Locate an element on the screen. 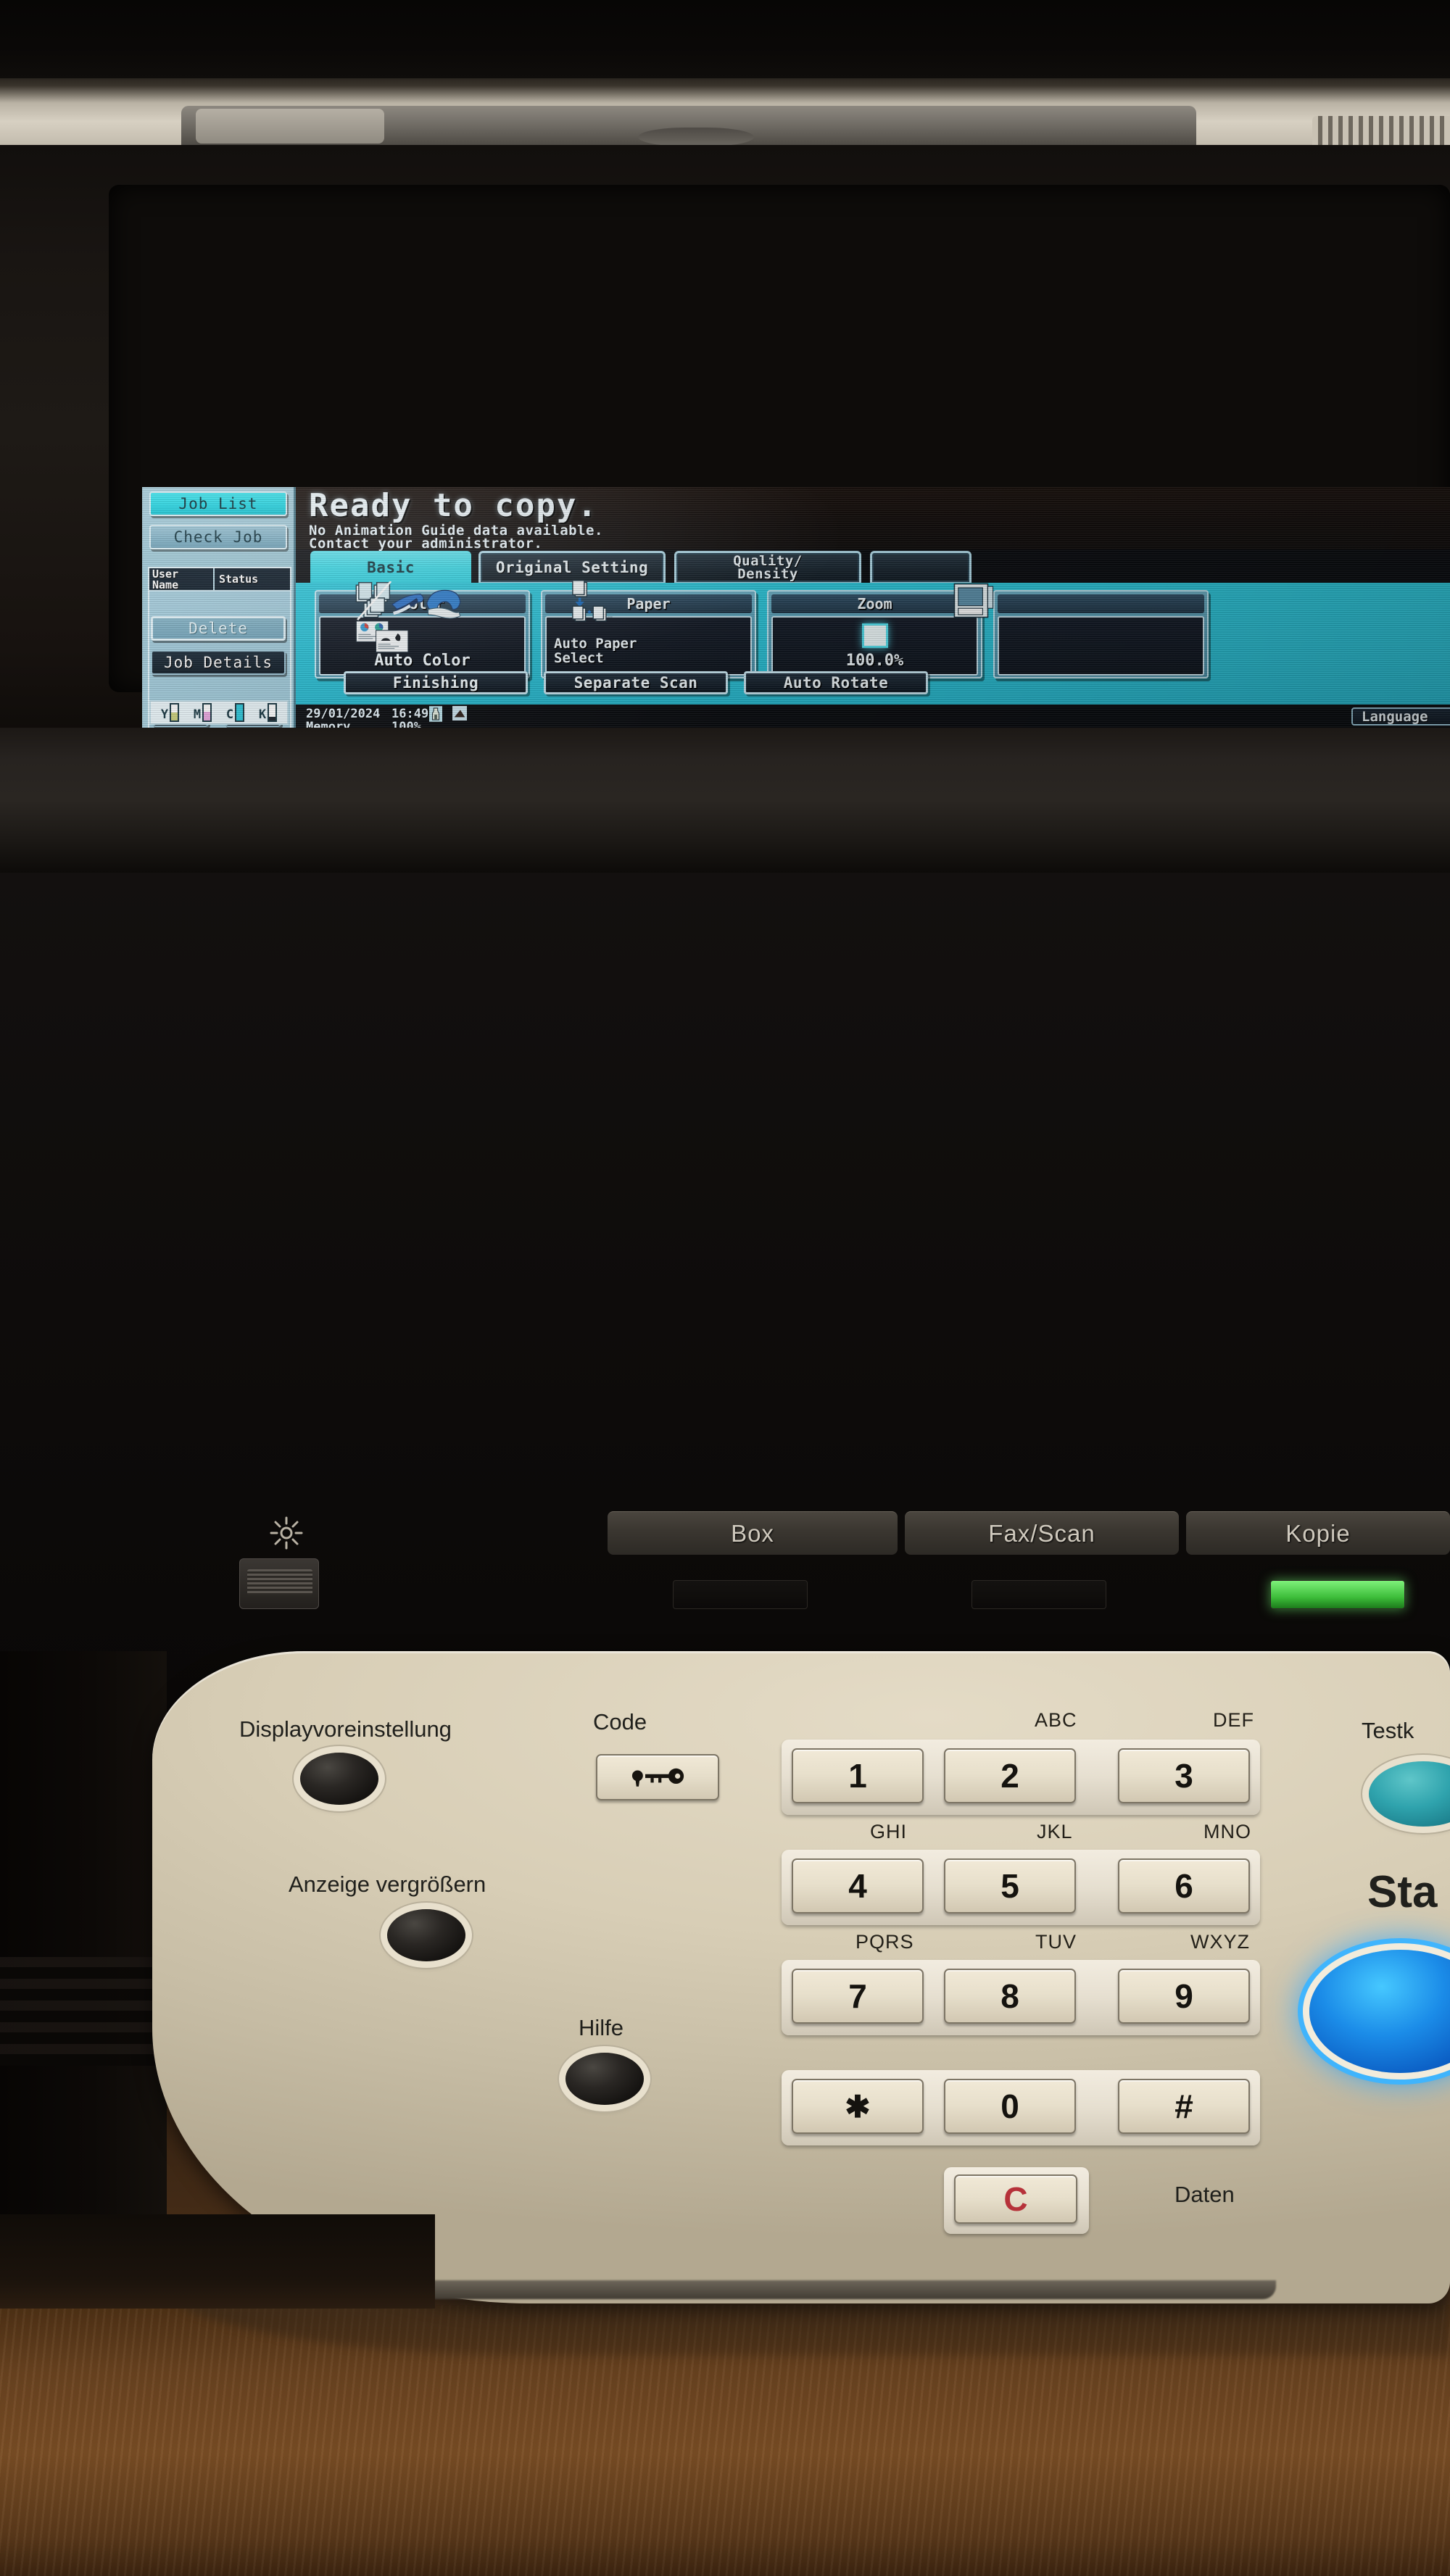 Image resolution: width=1450 pixels, height=2576 pixels. key-hint-6: MNO is located at coordinates (1227, 1831).